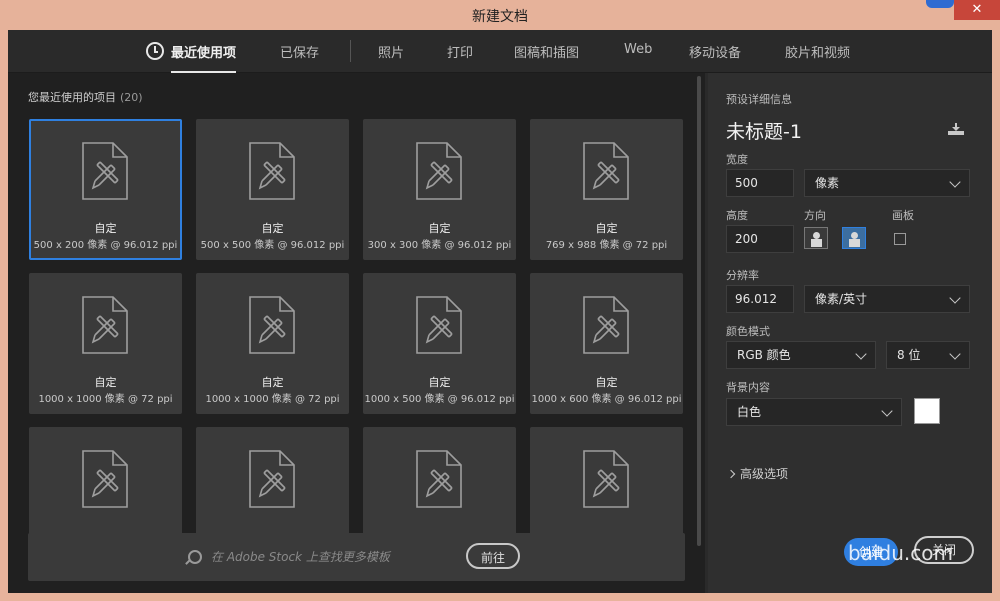  Describe the element at coordinates (391, 51) in the screenshot. I see `tab-photo: 照片` at that location.